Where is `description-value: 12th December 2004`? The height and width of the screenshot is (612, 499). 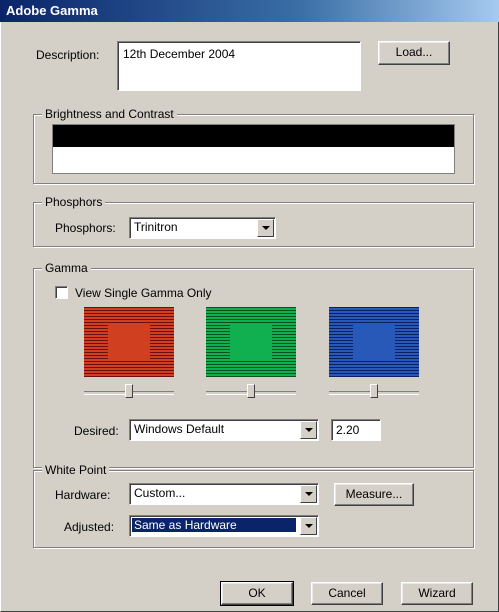
description-value: 12th December 2004 is located at coordinates (179, 54).